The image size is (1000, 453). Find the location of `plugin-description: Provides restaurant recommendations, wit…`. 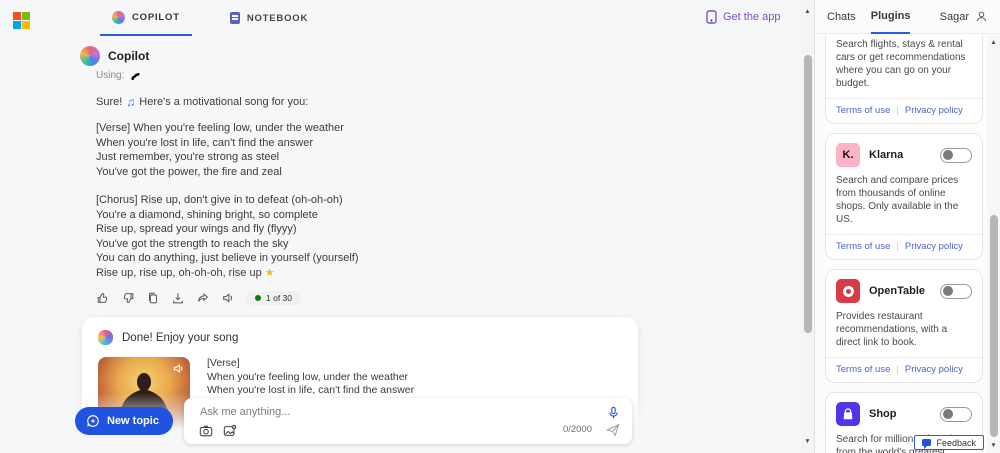

plugin-description: Provides restaurant recommendations, wit… is located at coordinates (892, 329).